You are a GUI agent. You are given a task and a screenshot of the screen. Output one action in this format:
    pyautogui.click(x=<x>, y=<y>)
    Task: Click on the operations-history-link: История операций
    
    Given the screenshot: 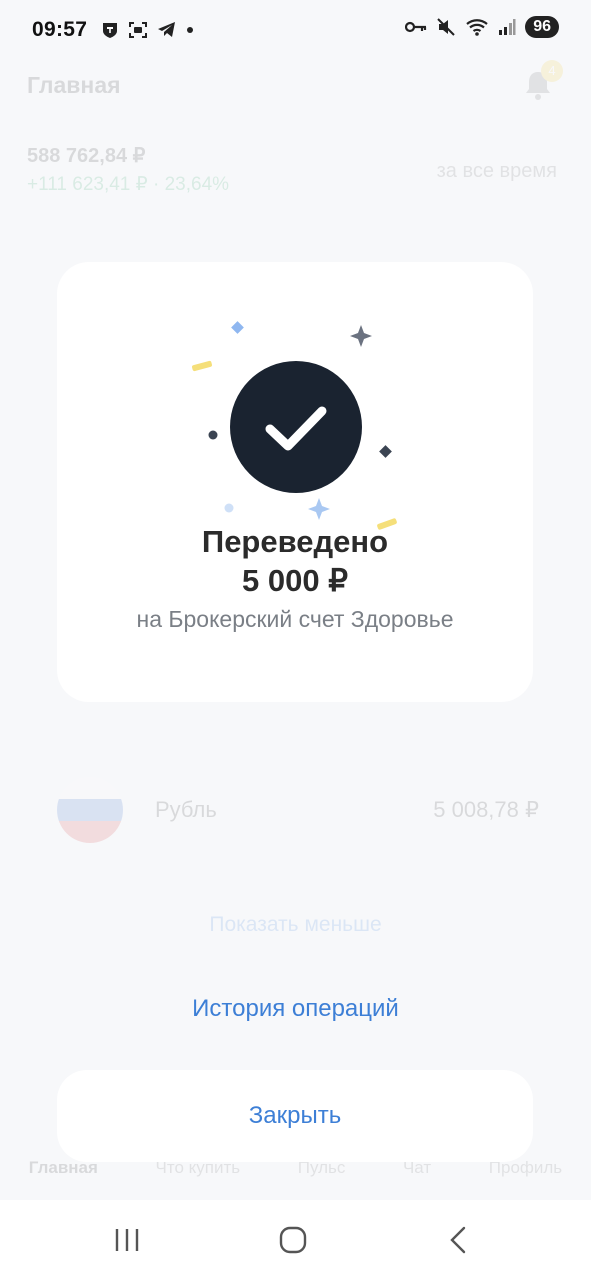 What is the action you would take?
    pyautogui.click(x=295, y=1009)
    